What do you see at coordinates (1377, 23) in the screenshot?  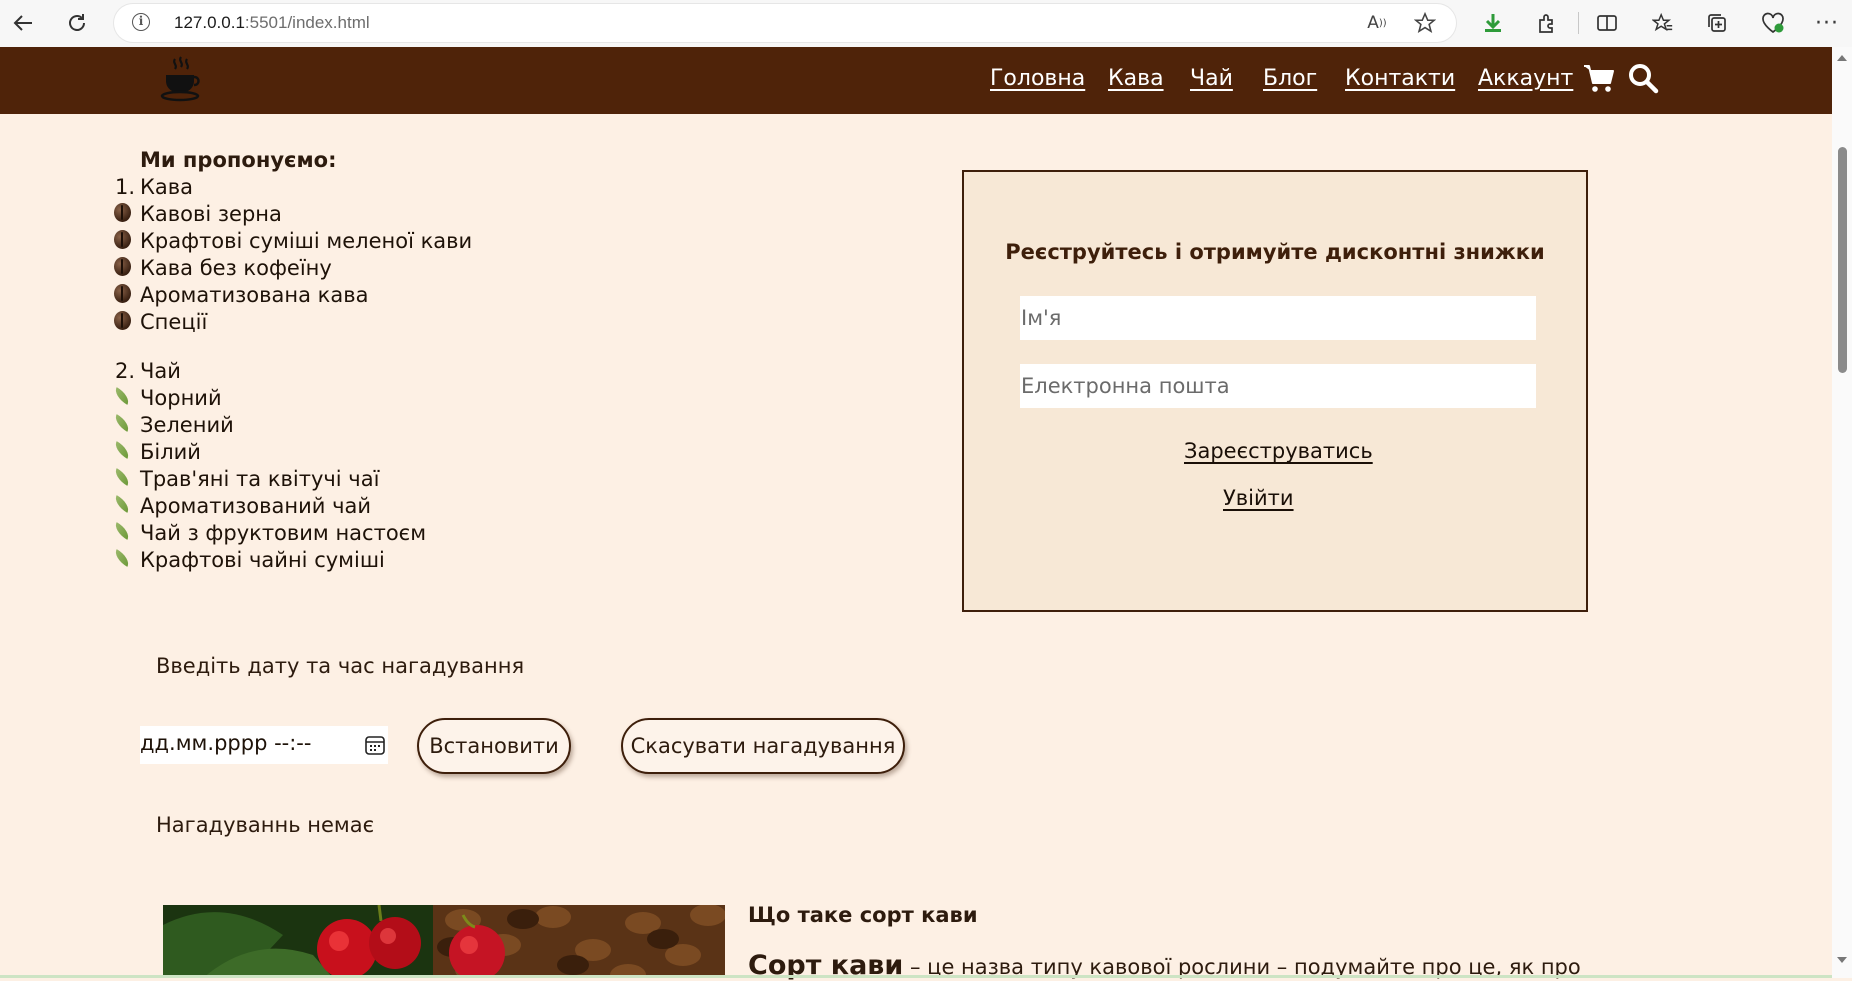 I see `read-aloud-icon: A))` at bounding box center [1377, 23].